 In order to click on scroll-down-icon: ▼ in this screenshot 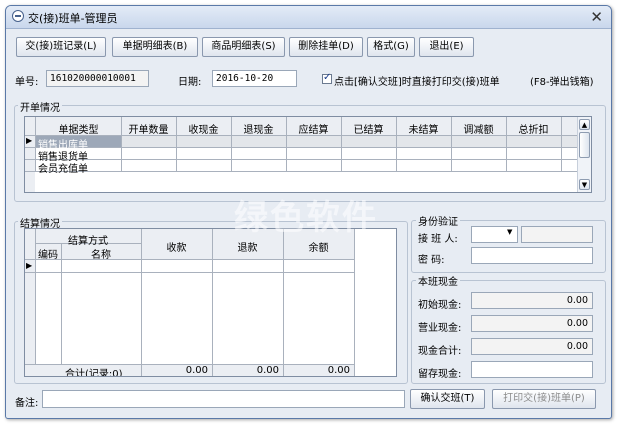, I will do `click(584, 184)`.